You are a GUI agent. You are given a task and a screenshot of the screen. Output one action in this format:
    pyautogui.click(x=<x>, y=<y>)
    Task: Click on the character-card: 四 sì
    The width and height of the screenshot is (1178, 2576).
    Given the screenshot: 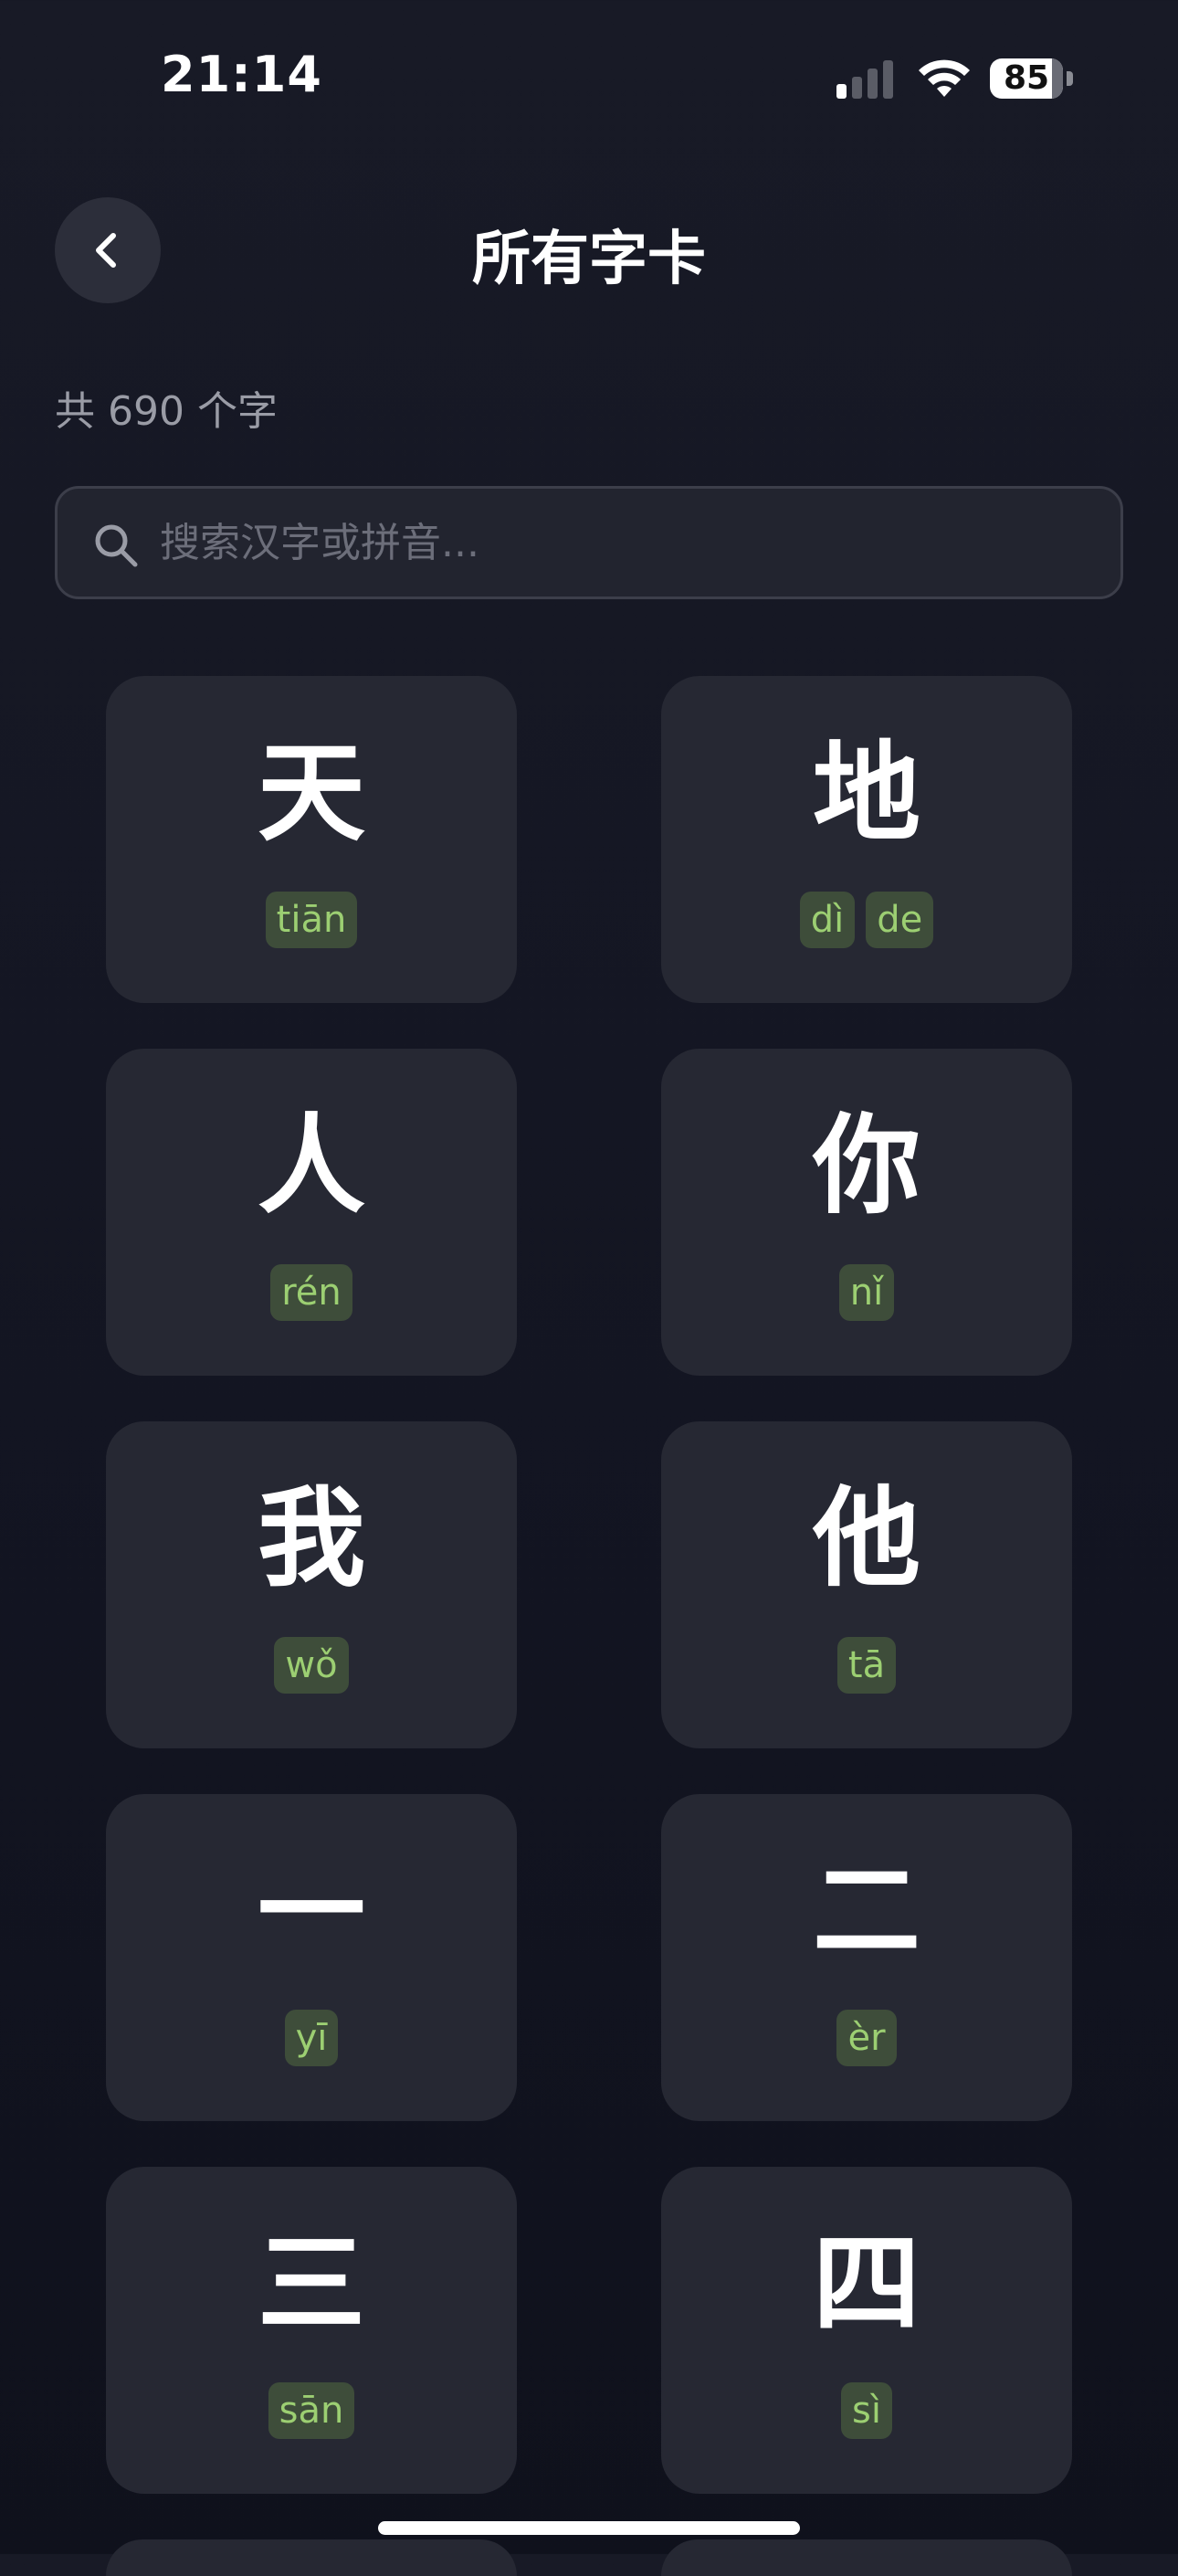 What is the action you would take?
    pyautogui.click(x=866, y=2330)
    